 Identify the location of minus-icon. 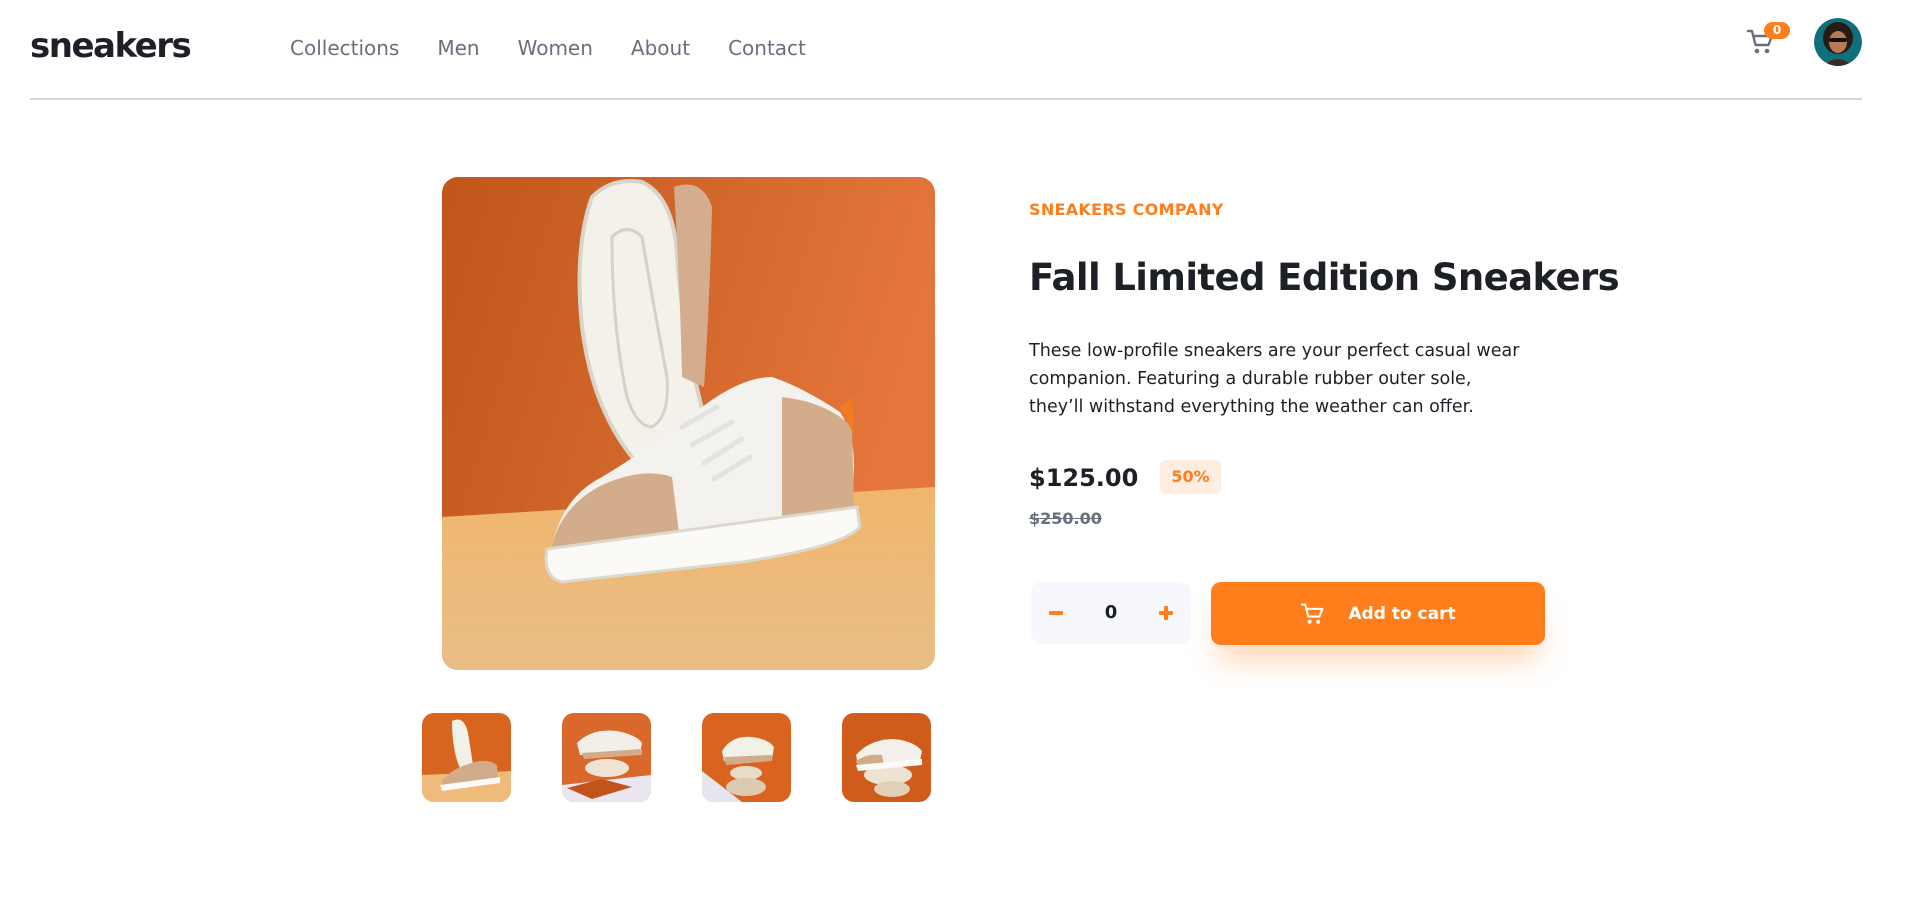
(1056, 613).